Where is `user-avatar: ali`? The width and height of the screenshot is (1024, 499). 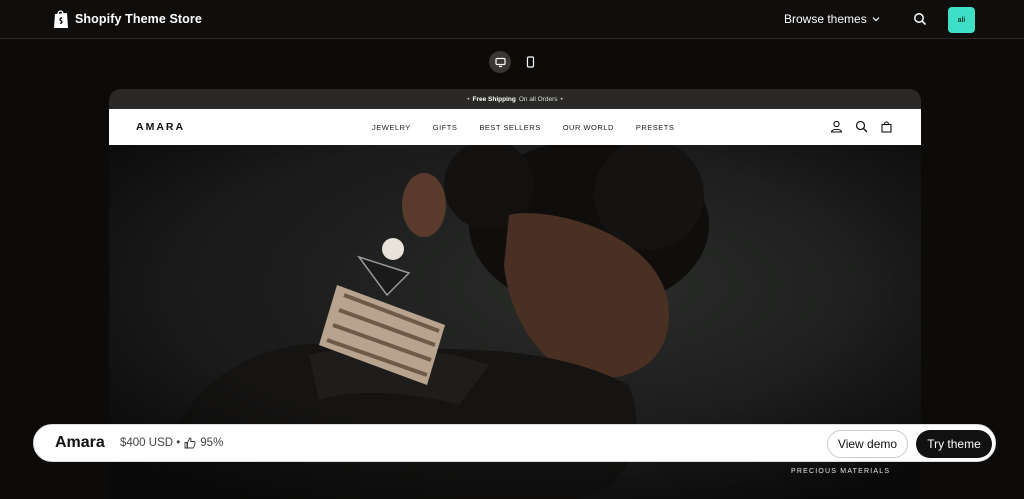
user-avatar: ali is located at coordinates (961, 20).